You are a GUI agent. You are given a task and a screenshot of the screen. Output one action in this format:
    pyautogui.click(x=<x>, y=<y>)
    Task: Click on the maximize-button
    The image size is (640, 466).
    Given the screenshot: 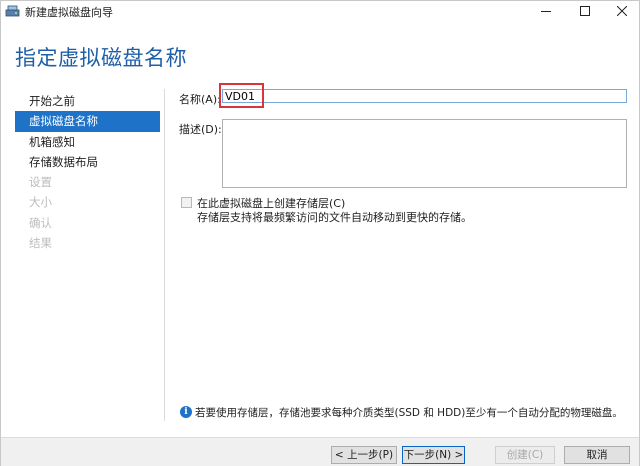 What is the action you would take?
    pyautogui.click(x=585, y=10)
    